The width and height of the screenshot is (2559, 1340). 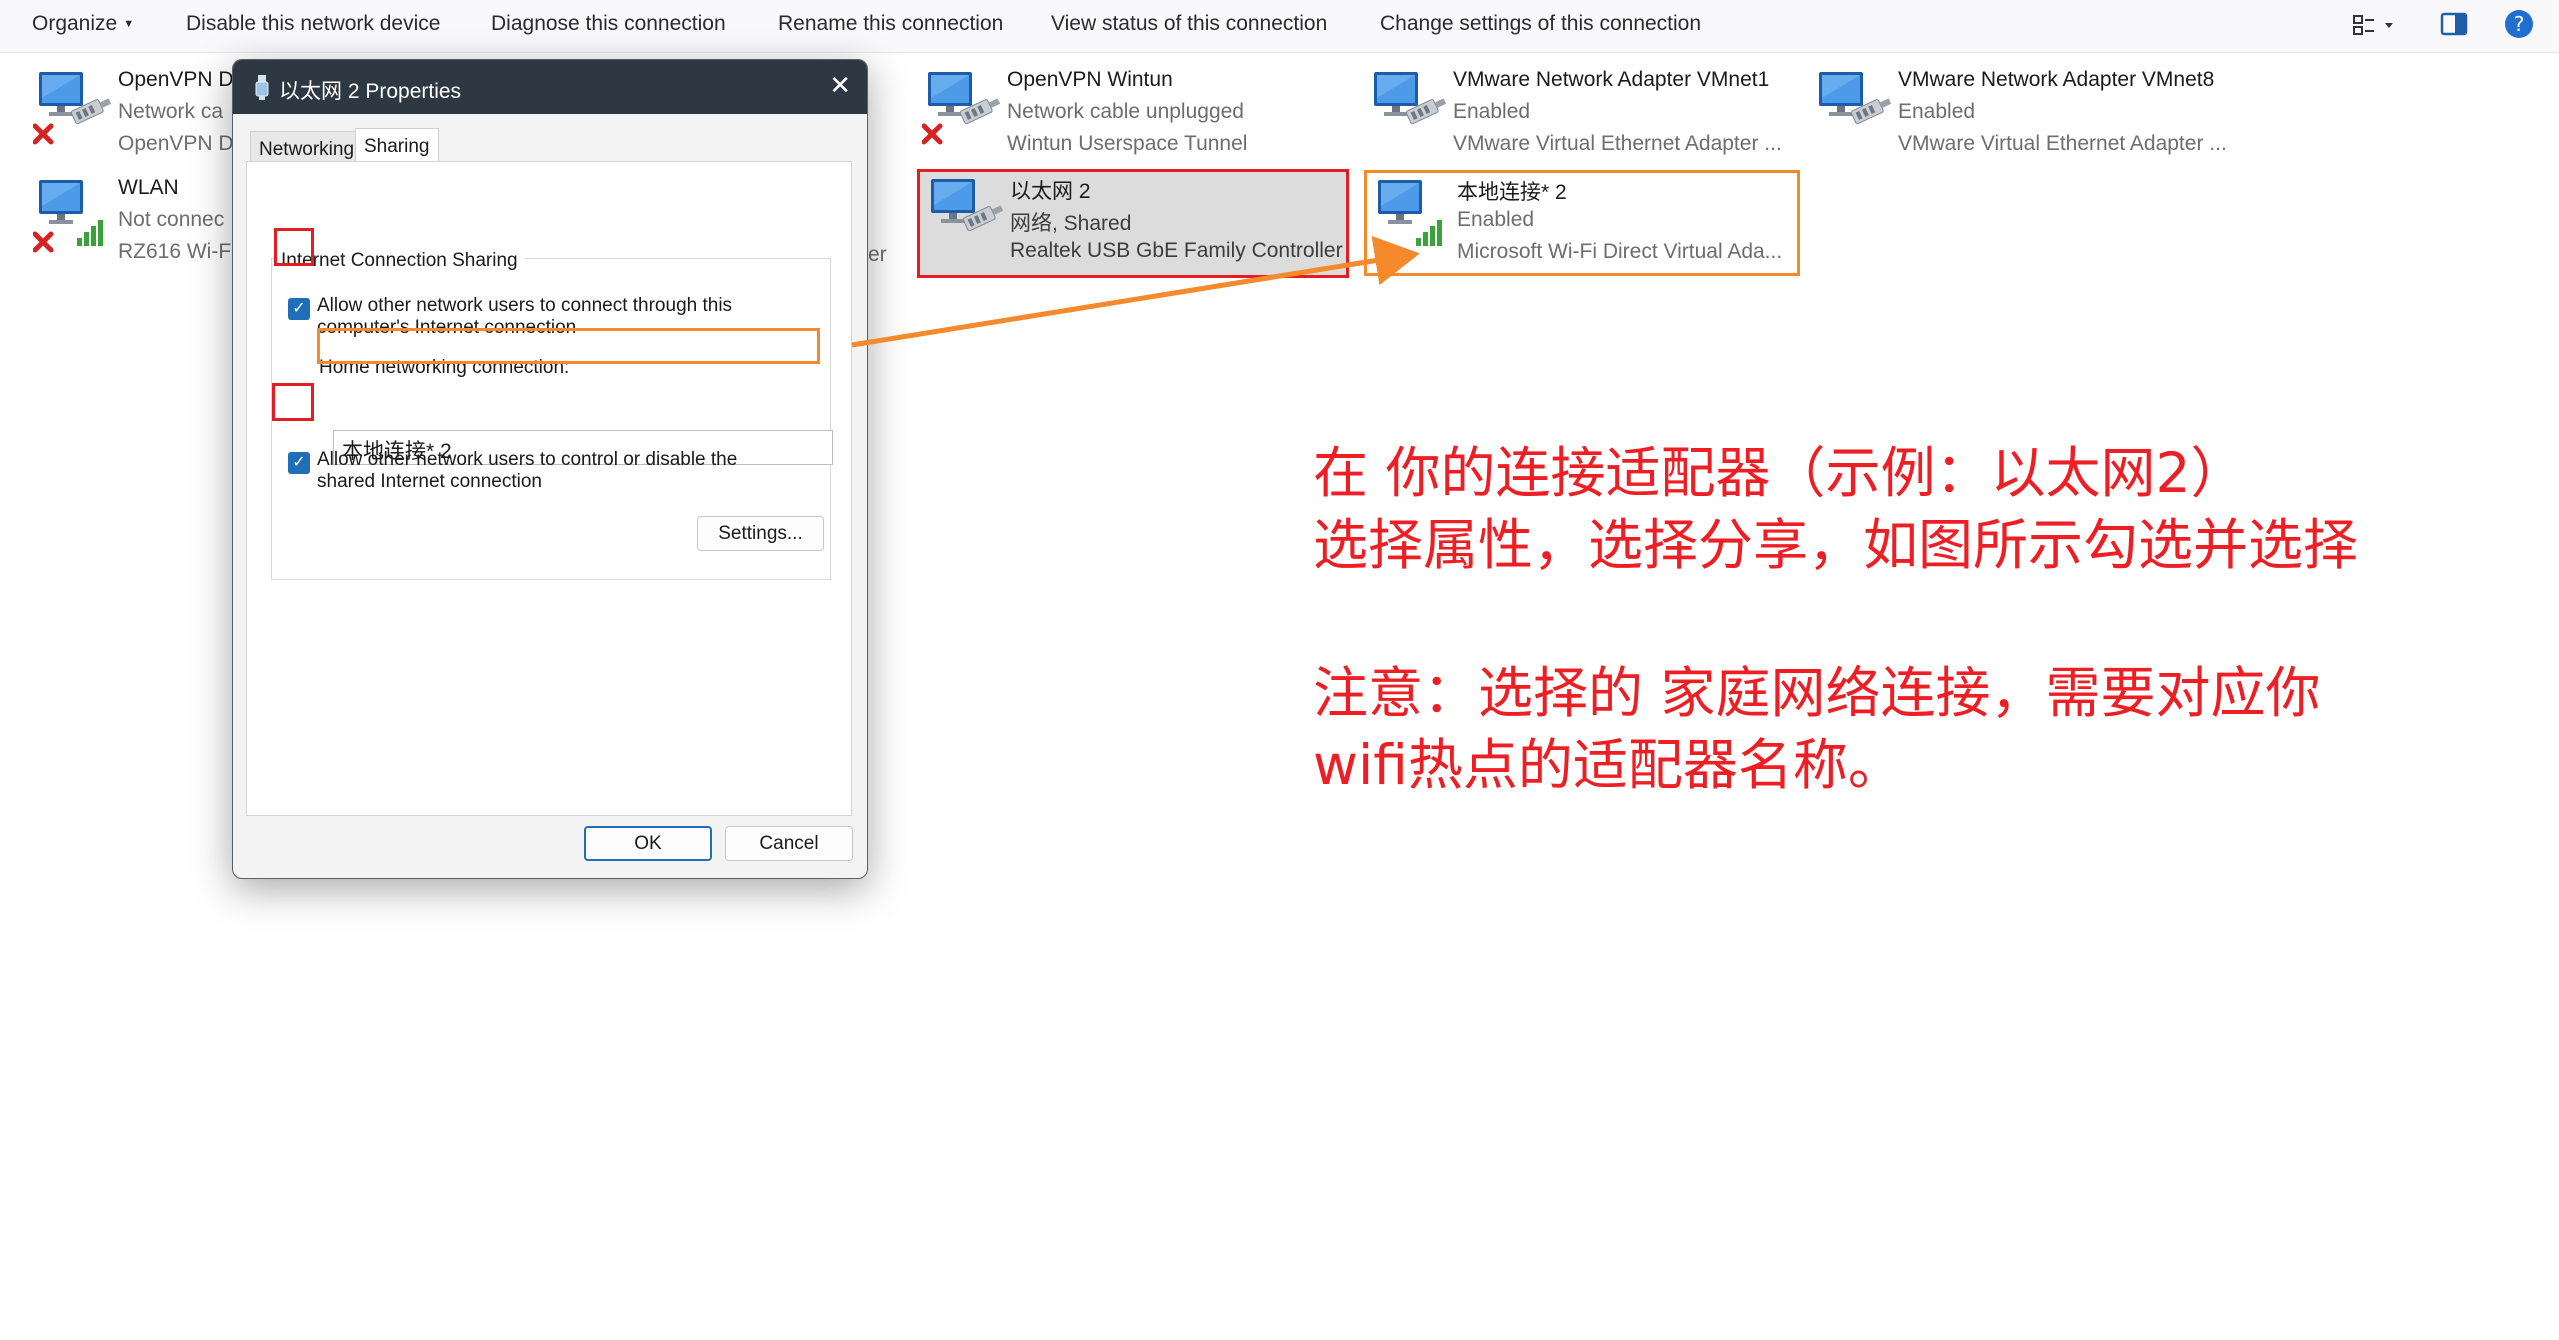 What do you see at coordinates (1779, 473) in the screenshot?
I see `annotation-line-1: 在 你的连接适配器（示例：以太网2）` at bounding box center [1779, 473].